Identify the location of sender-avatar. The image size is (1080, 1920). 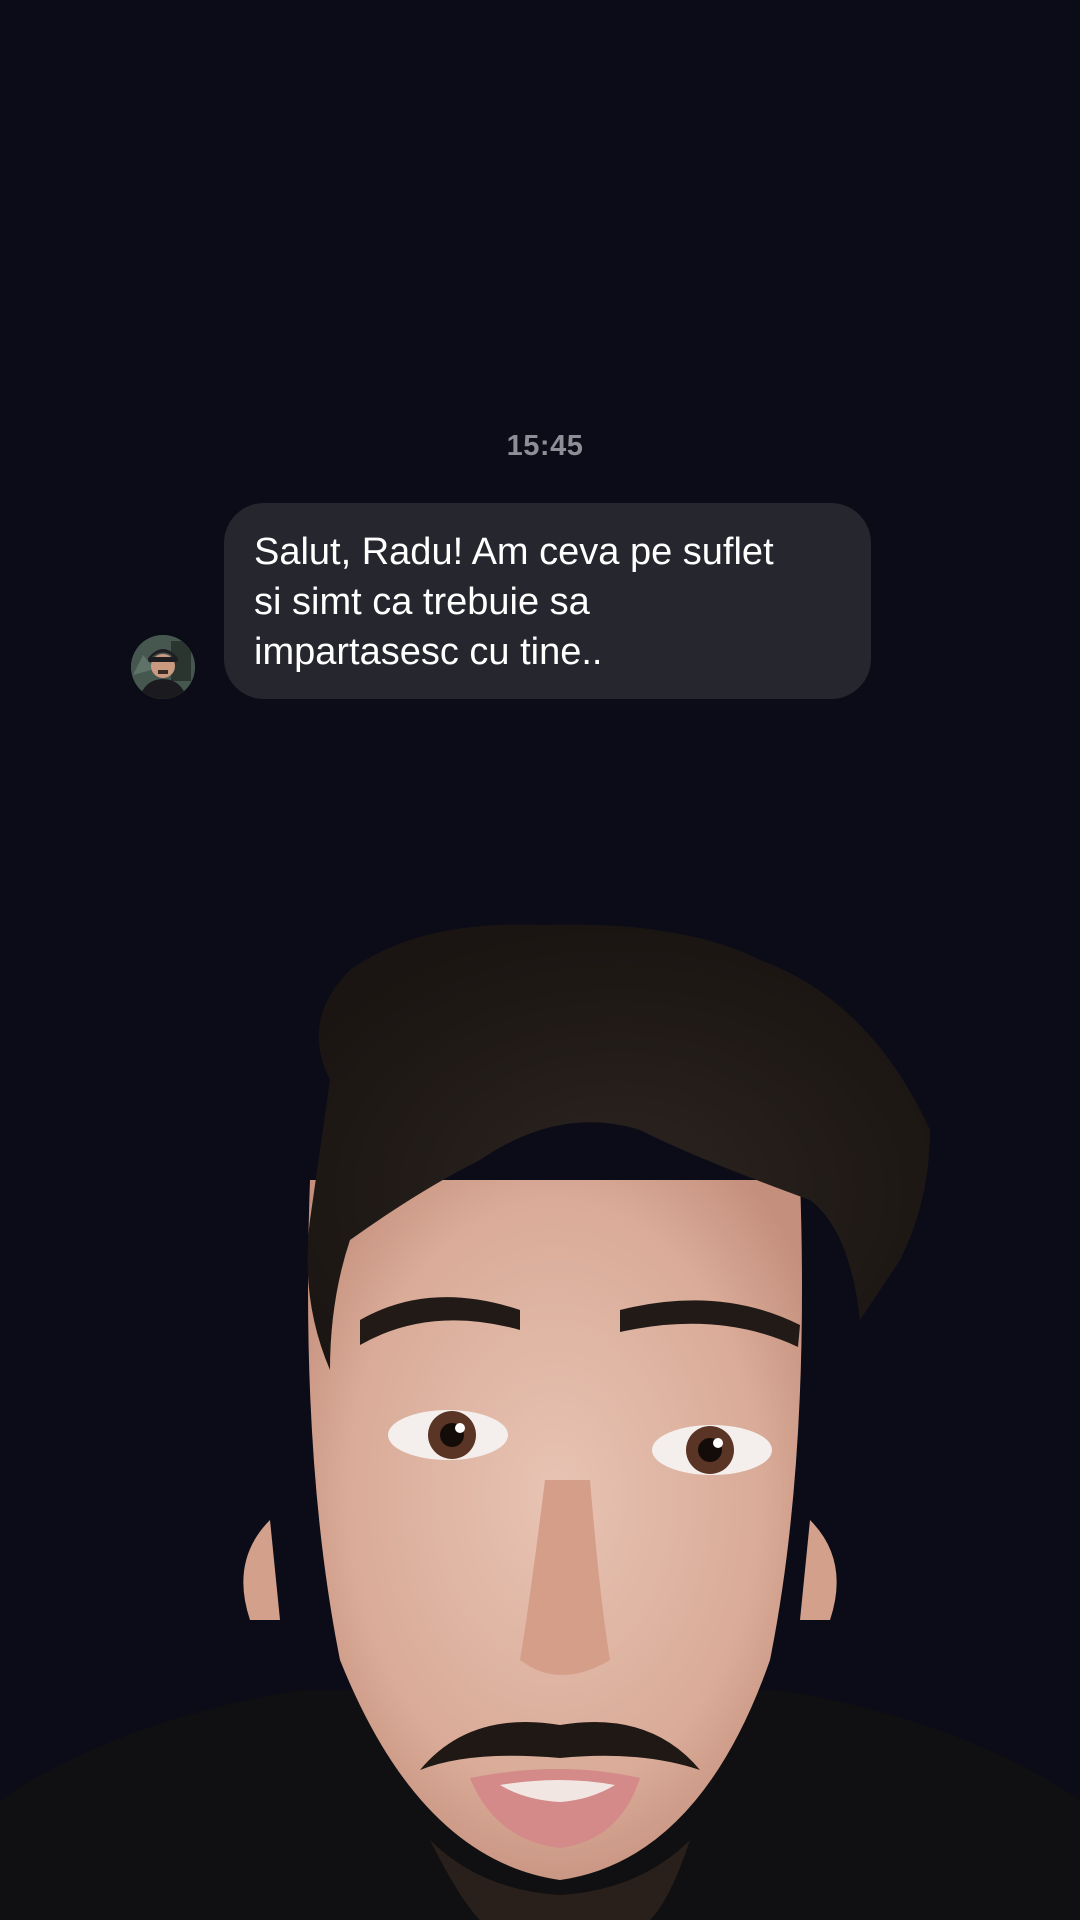
(163, 667).